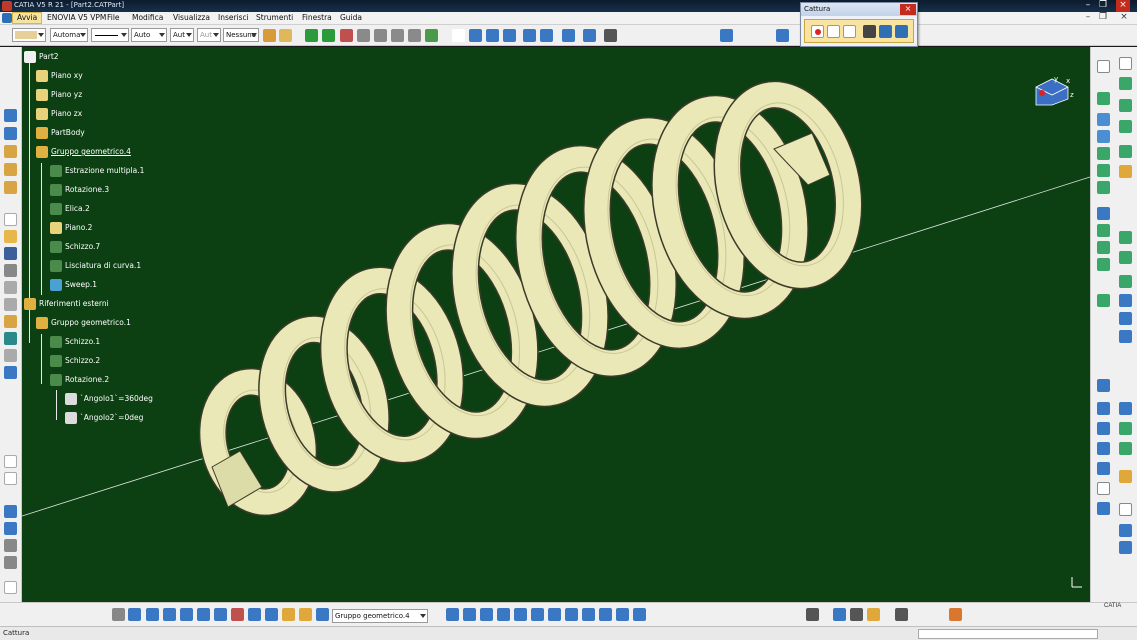 The height and width of the screenshot is (640, 1137). I want to click on snap-icon, so click(346, 35).